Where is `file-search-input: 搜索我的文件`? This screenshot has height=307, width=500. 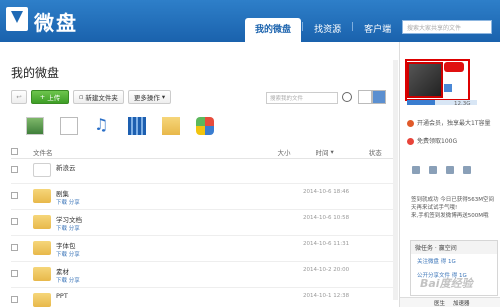
file-search-input: 搜索我的文件 is located at coordinates (302, 98).